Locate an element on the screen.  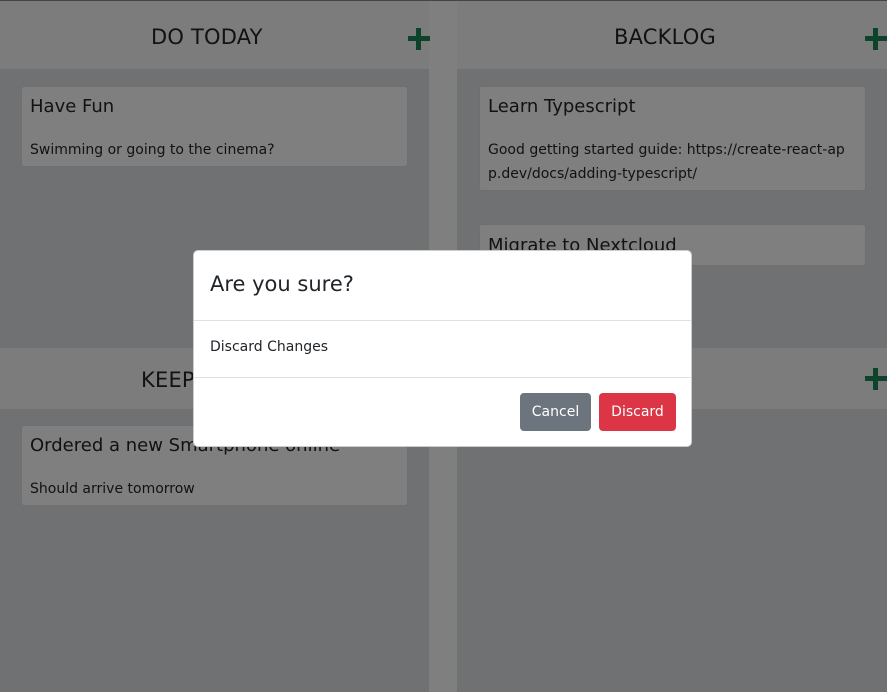
dialog-header: Are you sure? is located at coordinates (442, 286).